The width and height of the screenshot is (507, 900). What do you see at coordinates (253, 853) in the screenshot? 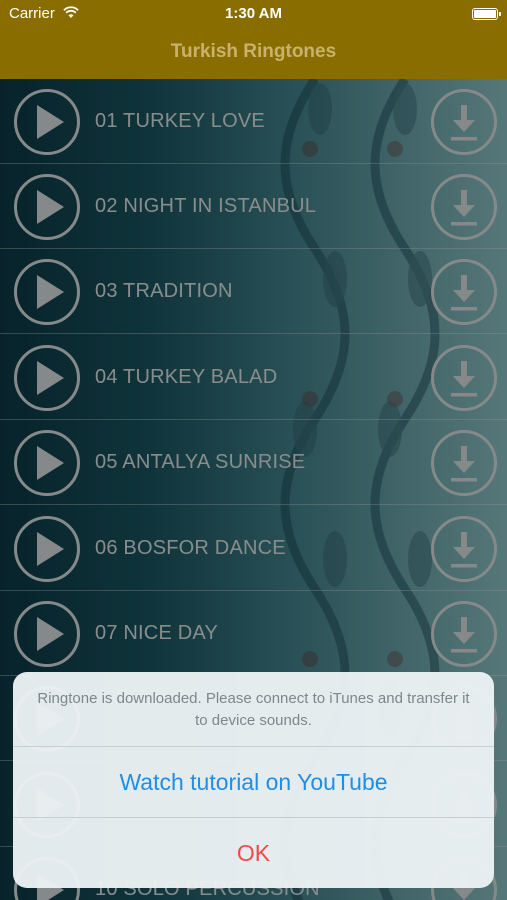
I see `ok-button: OK` at bounding box center [253, 853].